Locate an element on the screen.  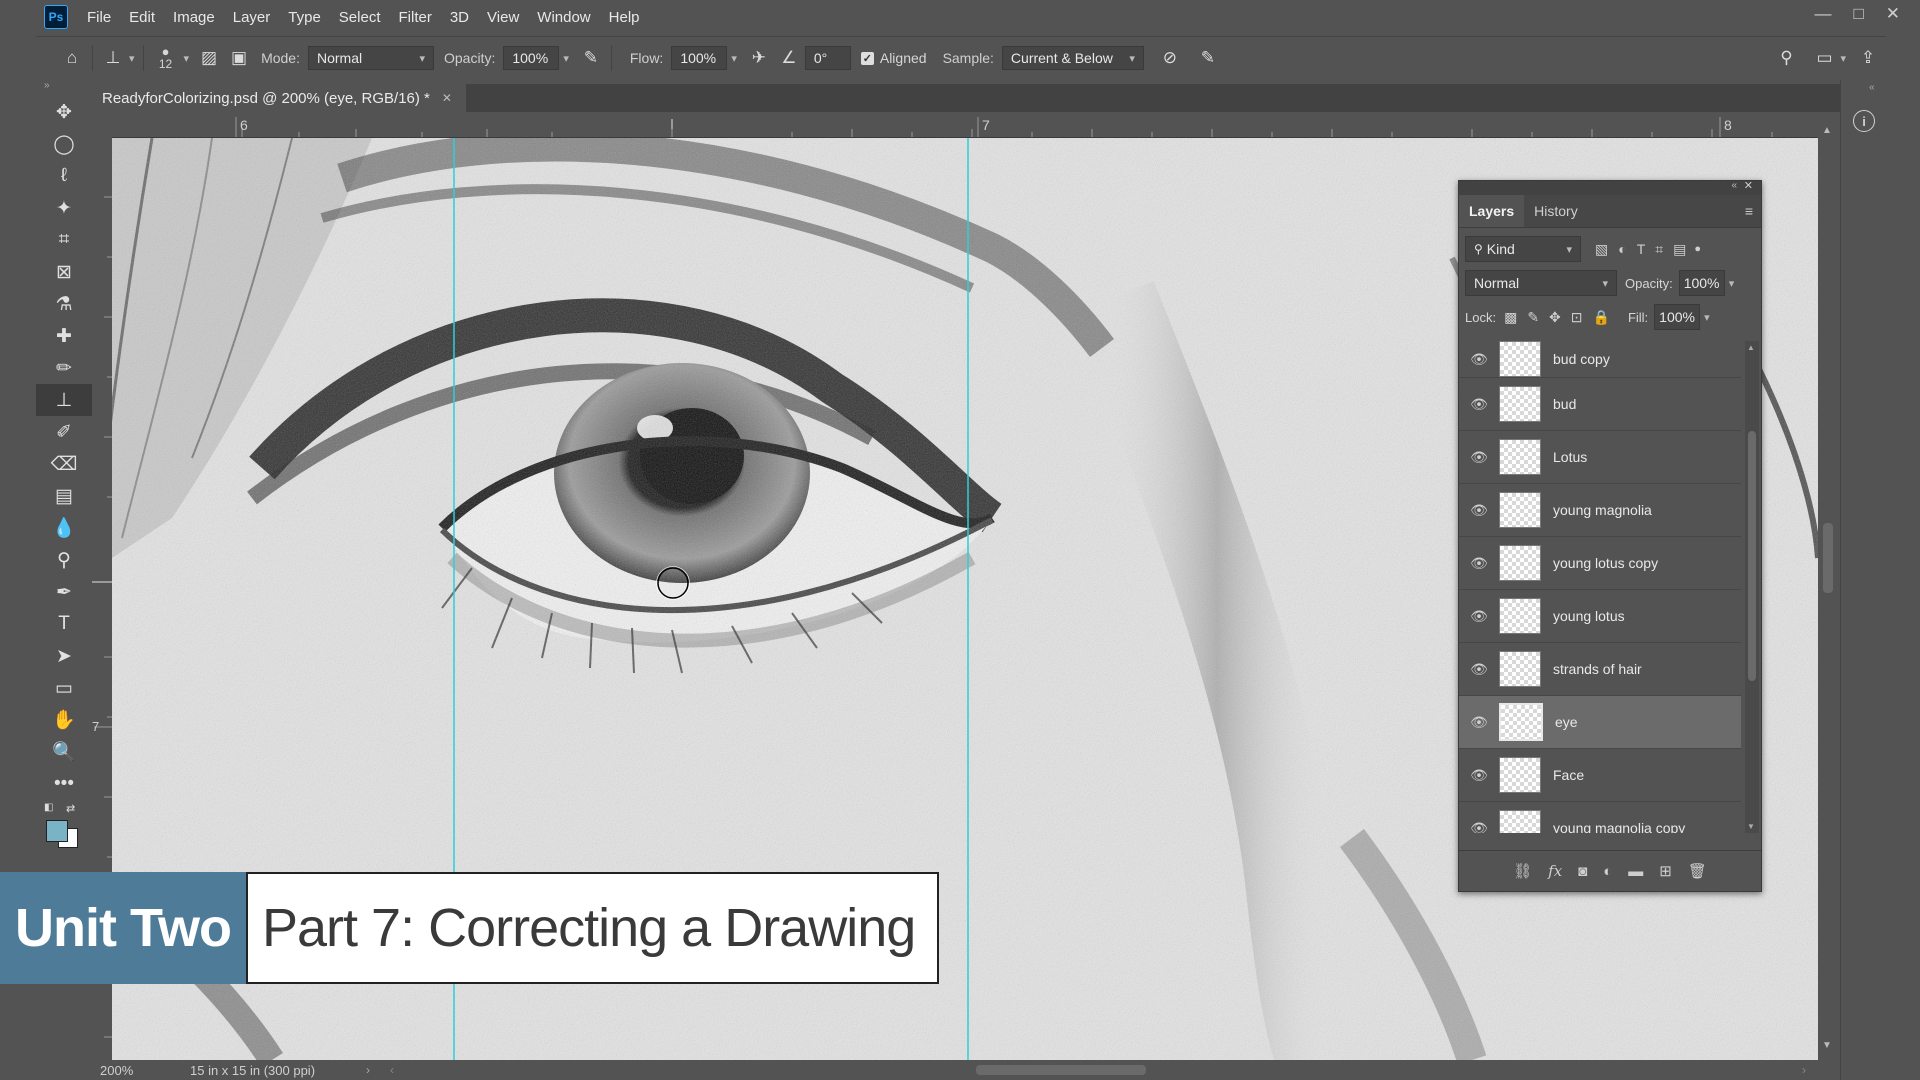
clone-source-icon: ▣ is located at coordinates (239, 58).